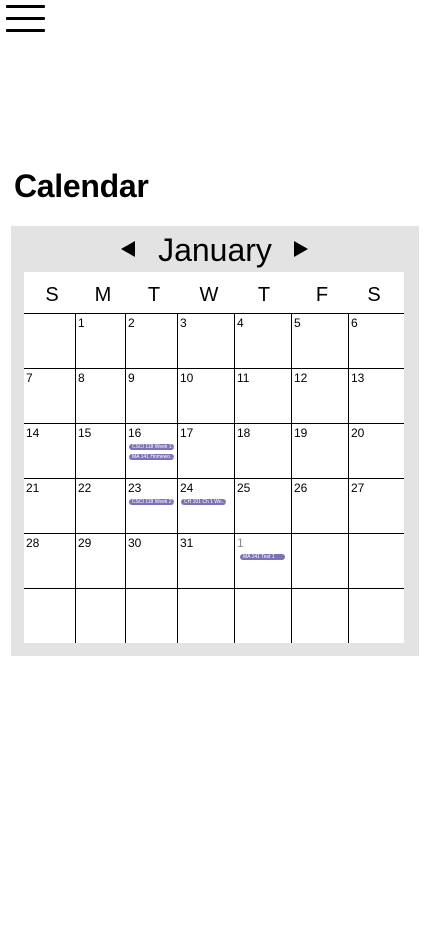 This screenshot has height=932, width=430. I want to click on next-month-button, so click(301, 249).